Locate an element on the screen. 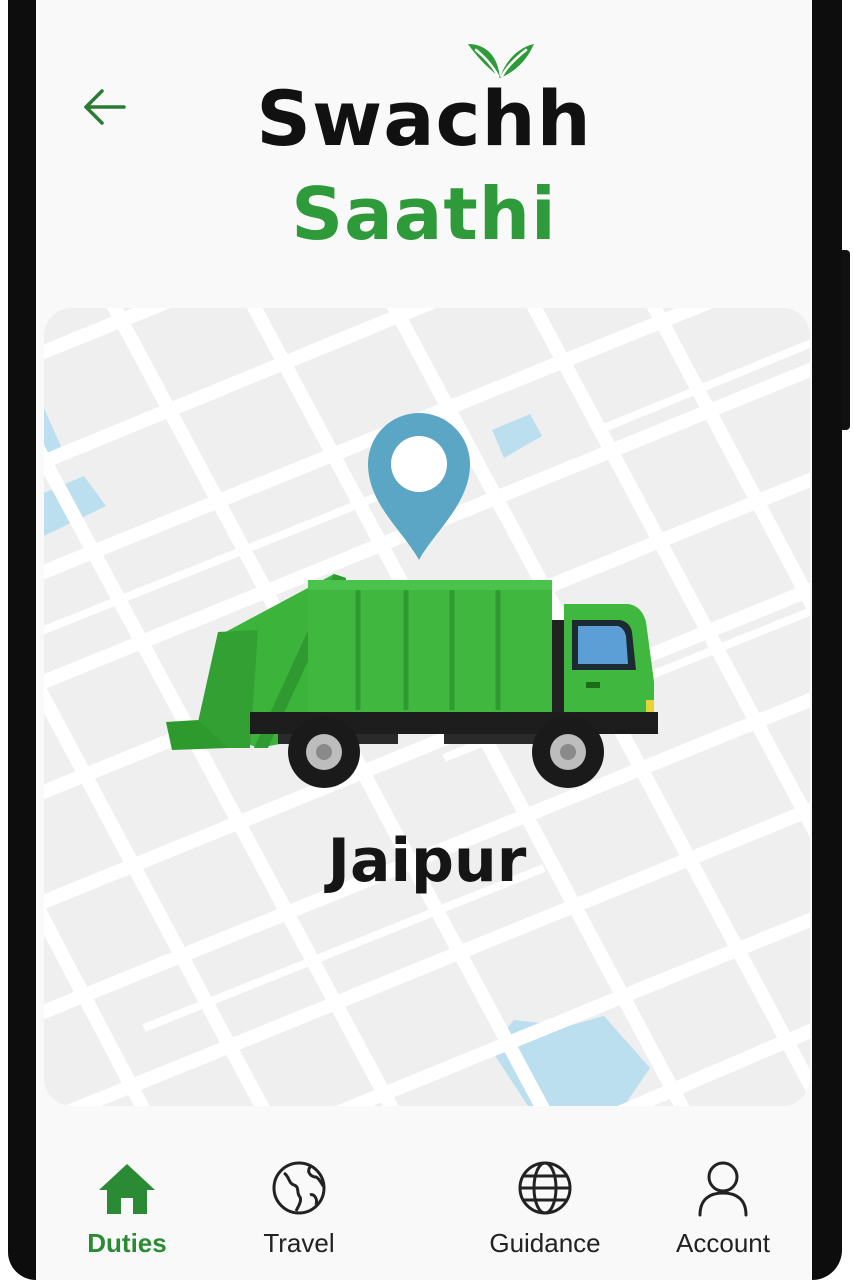  nav-label-guidance: Guidance is located at coordinates (545, 1243).